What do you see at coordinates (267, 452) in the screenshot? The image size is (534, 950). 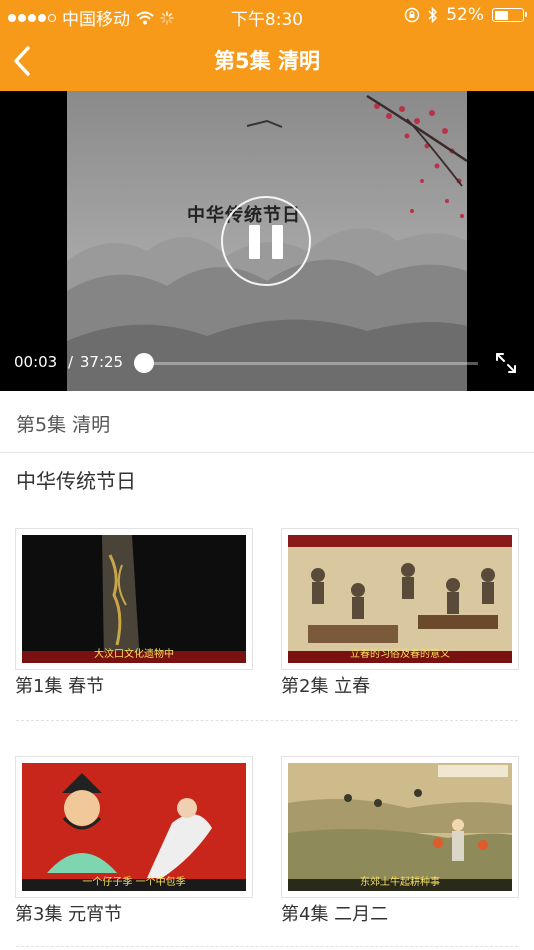 I see `divider` at bounding box center [267, 452].